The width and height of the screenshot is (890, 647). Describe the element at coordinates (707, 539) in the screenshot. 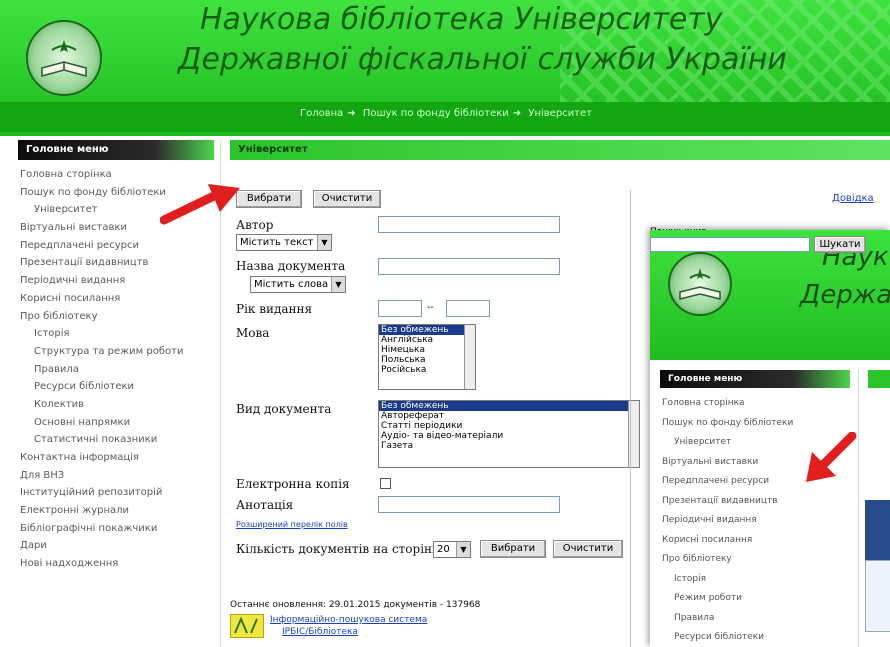

I see `inset-sidebar-item: Корисні посилання` at that location.